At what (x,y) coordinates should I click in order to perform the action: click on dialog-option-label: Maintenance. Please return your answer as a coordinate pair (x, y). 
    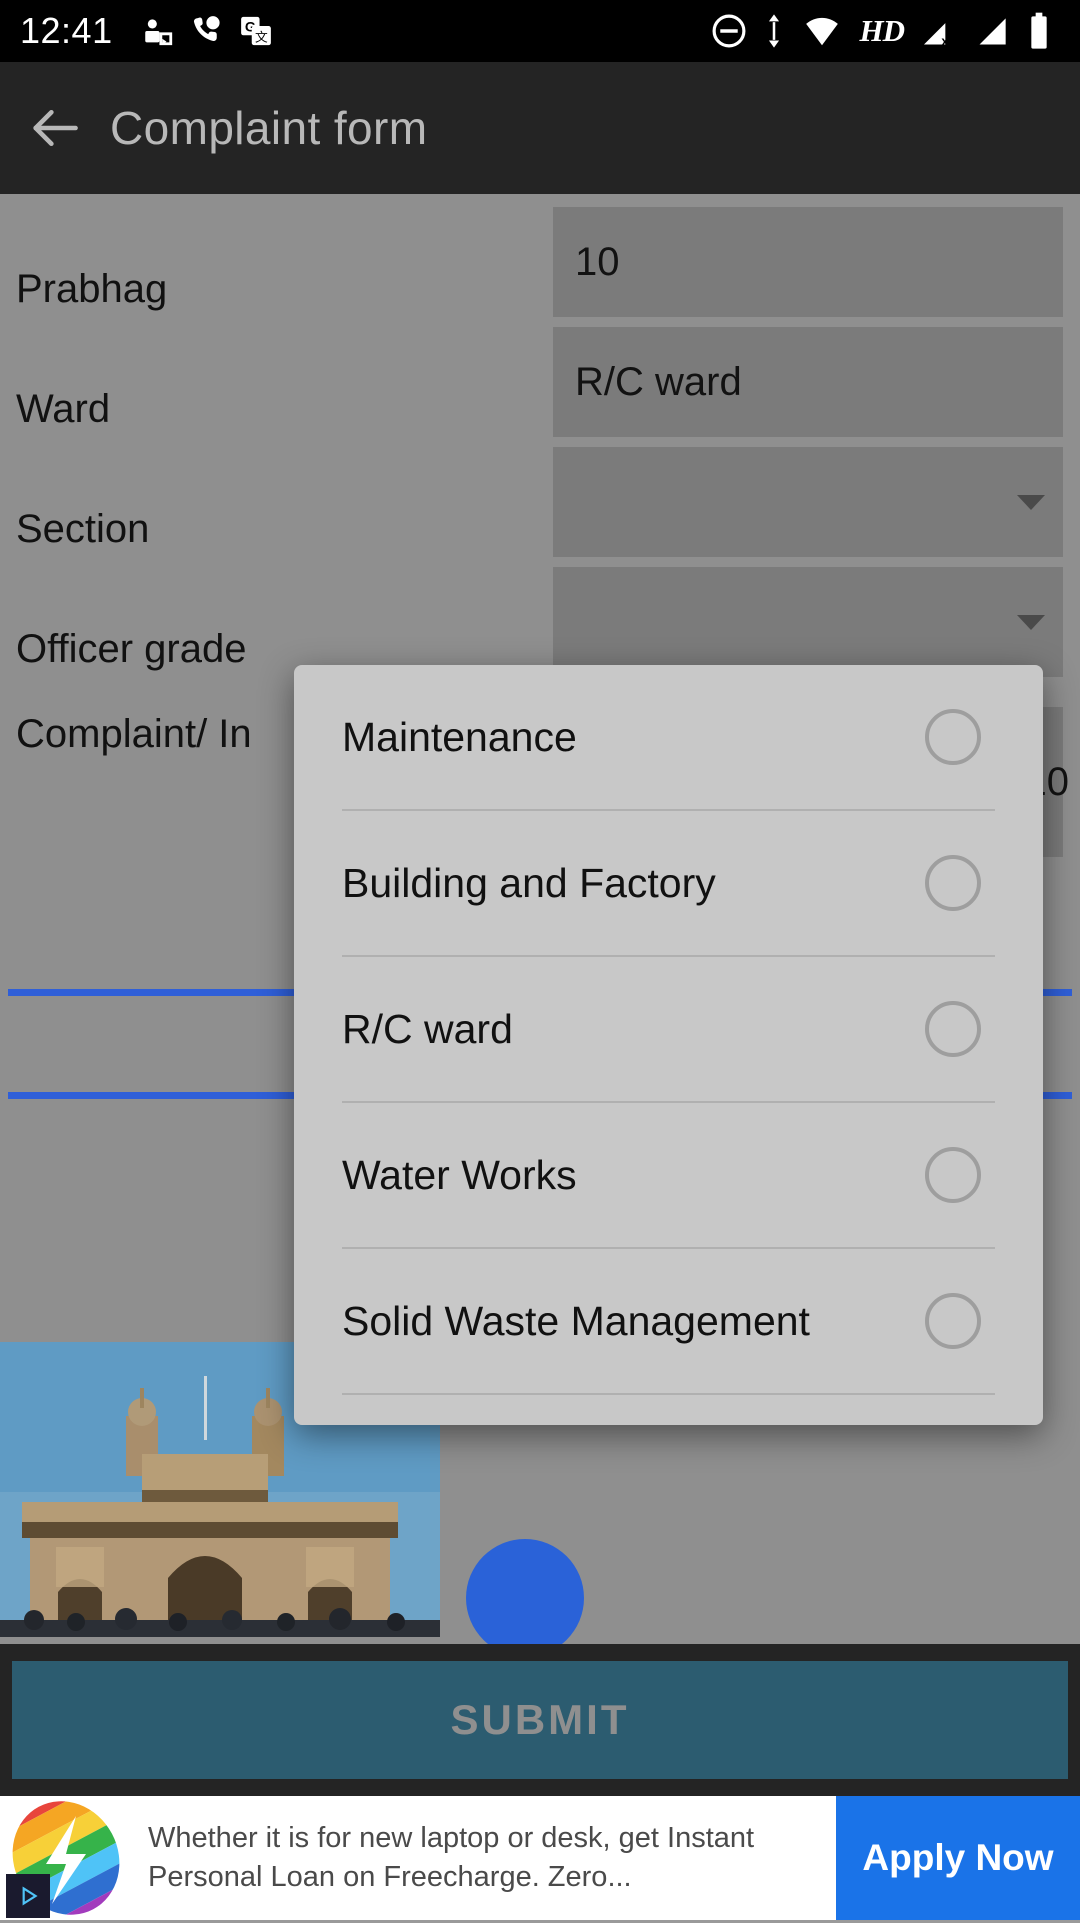
    Looking at the image, I should click on (459, 736).